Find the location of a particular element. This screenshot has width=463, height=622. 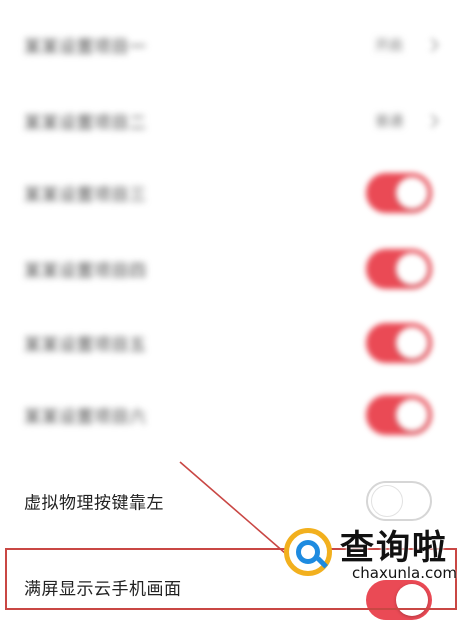

settings-row-label: 某某设置项目一 is located at coordinates (85, 47).